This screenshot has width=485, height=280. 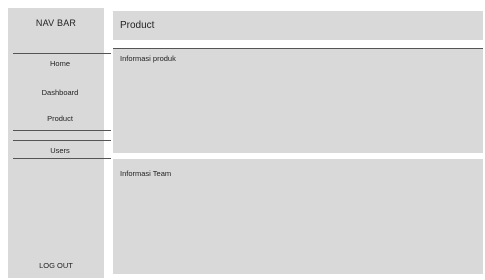 I want to click on page-title: Product, so click(x=137, y=25).